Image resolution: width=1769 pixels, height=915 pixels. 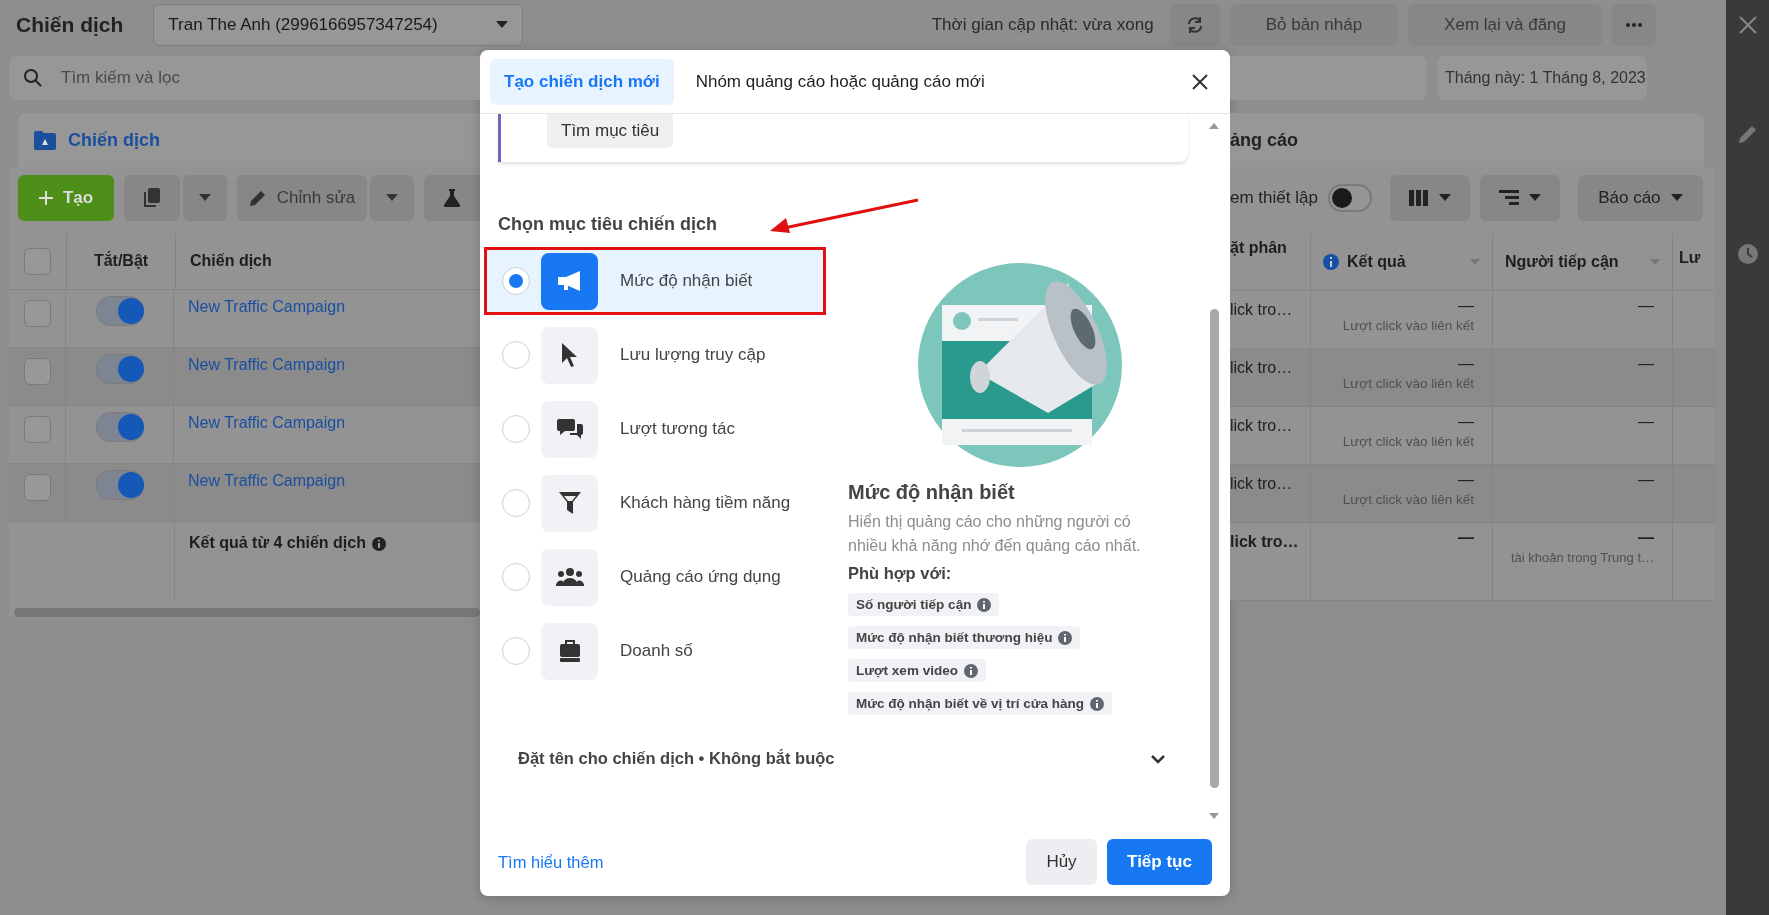 I want to click on fit-label: Phù hợp với:, so click(x=900, y=573).